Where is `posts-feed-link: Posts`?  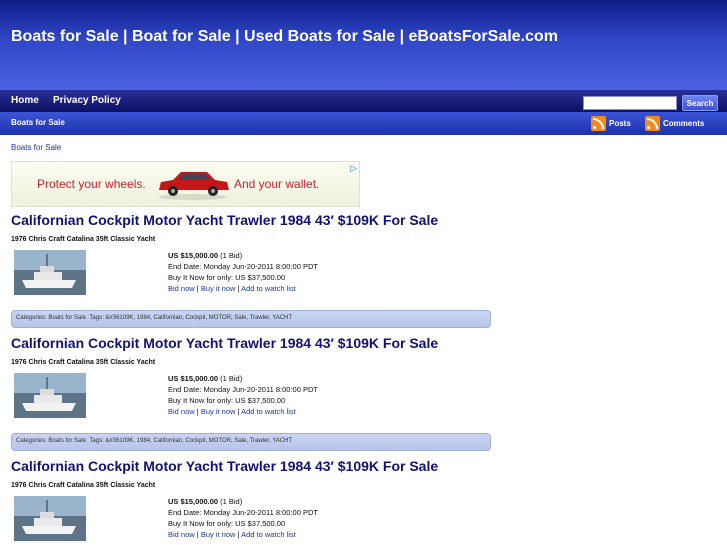
posts-feed-link: Posts is located at coordinates (611, 123).